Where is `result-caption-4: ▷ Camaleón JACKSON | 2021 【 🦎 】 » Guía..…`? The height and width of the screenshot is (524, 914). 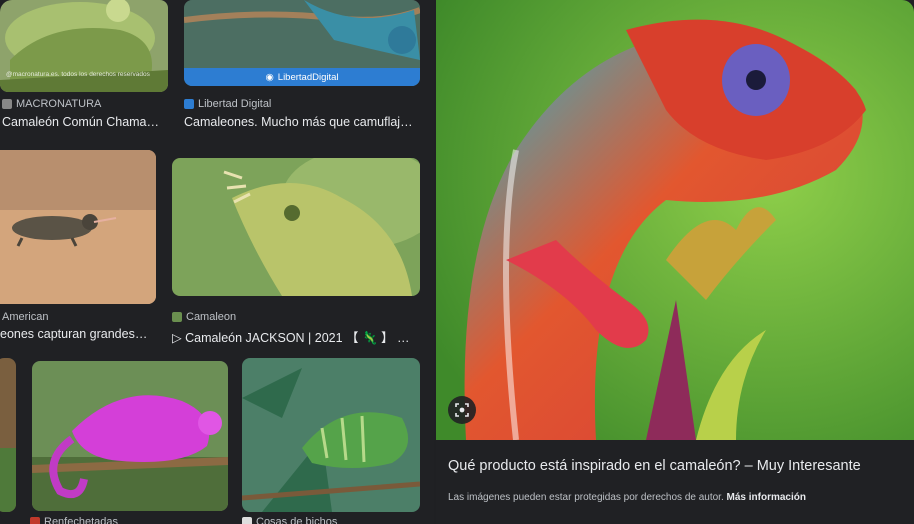 result-caption-4: ▷ Camaleón JACKSON | 2021 【 🦎 】 » Guía..… is located at coordinates (294, 336).